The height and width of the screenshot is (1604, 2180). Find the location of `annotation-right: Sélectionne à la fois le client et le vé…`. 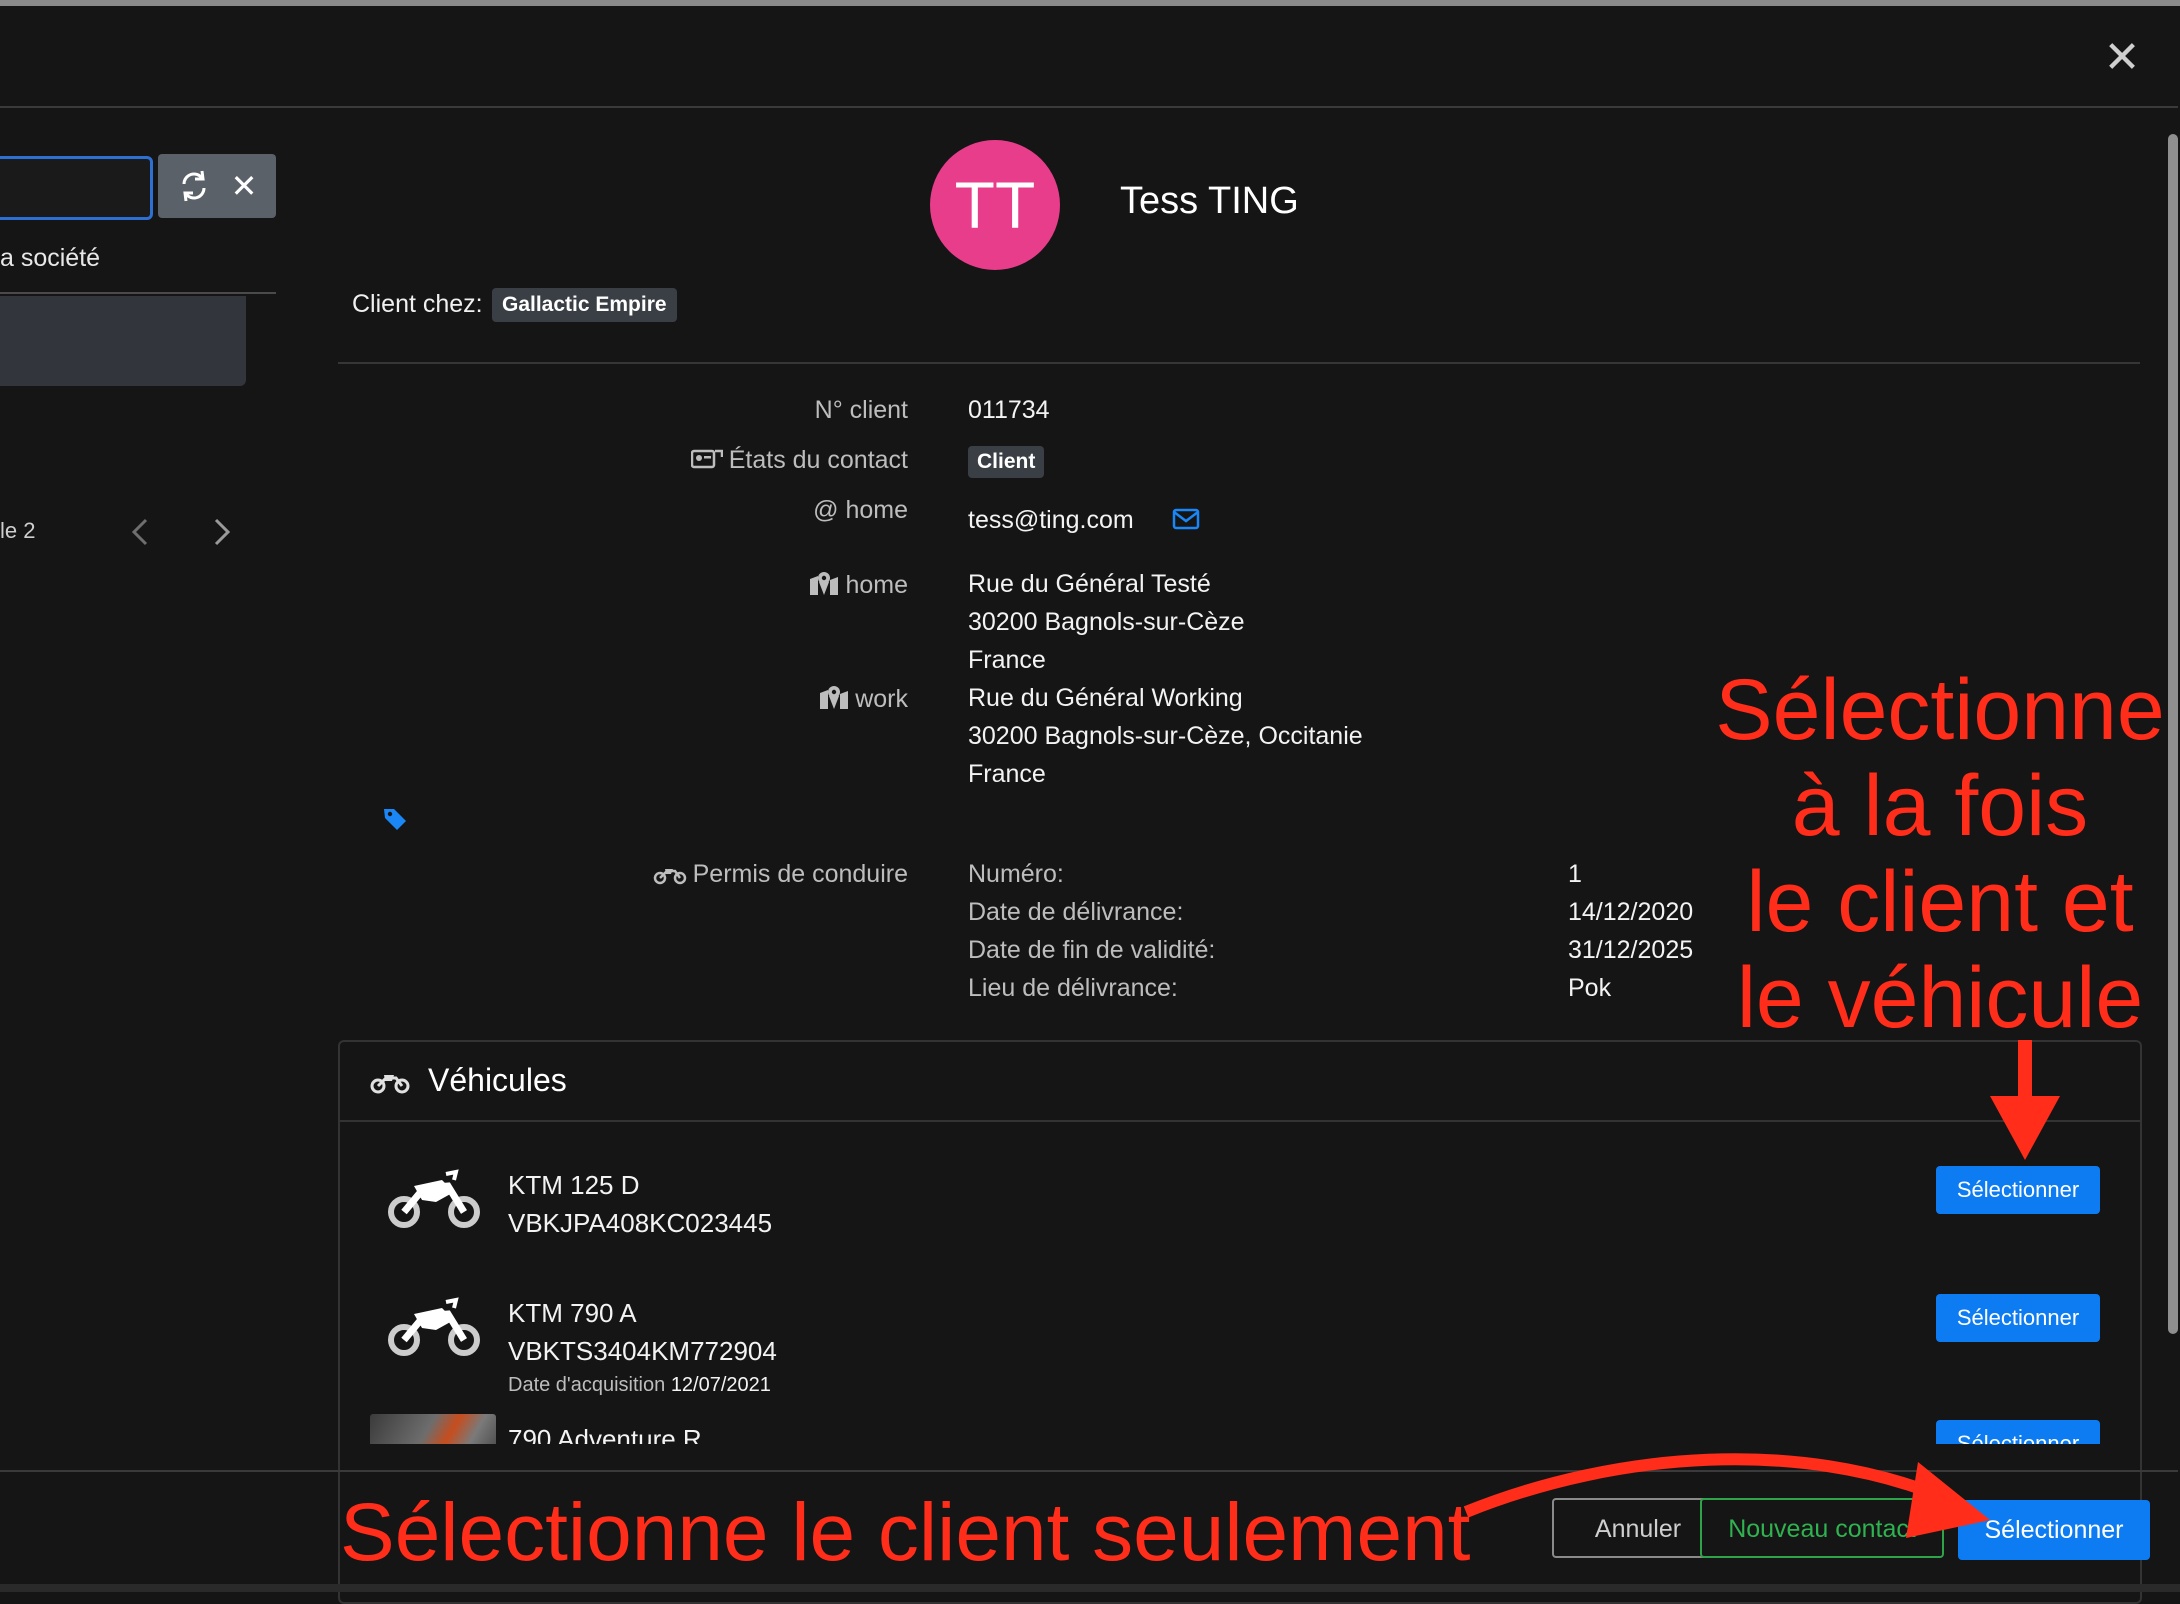

annotation-right: Sélectionne à la fois le client et le vé… is located at coordinates (1940, 854).